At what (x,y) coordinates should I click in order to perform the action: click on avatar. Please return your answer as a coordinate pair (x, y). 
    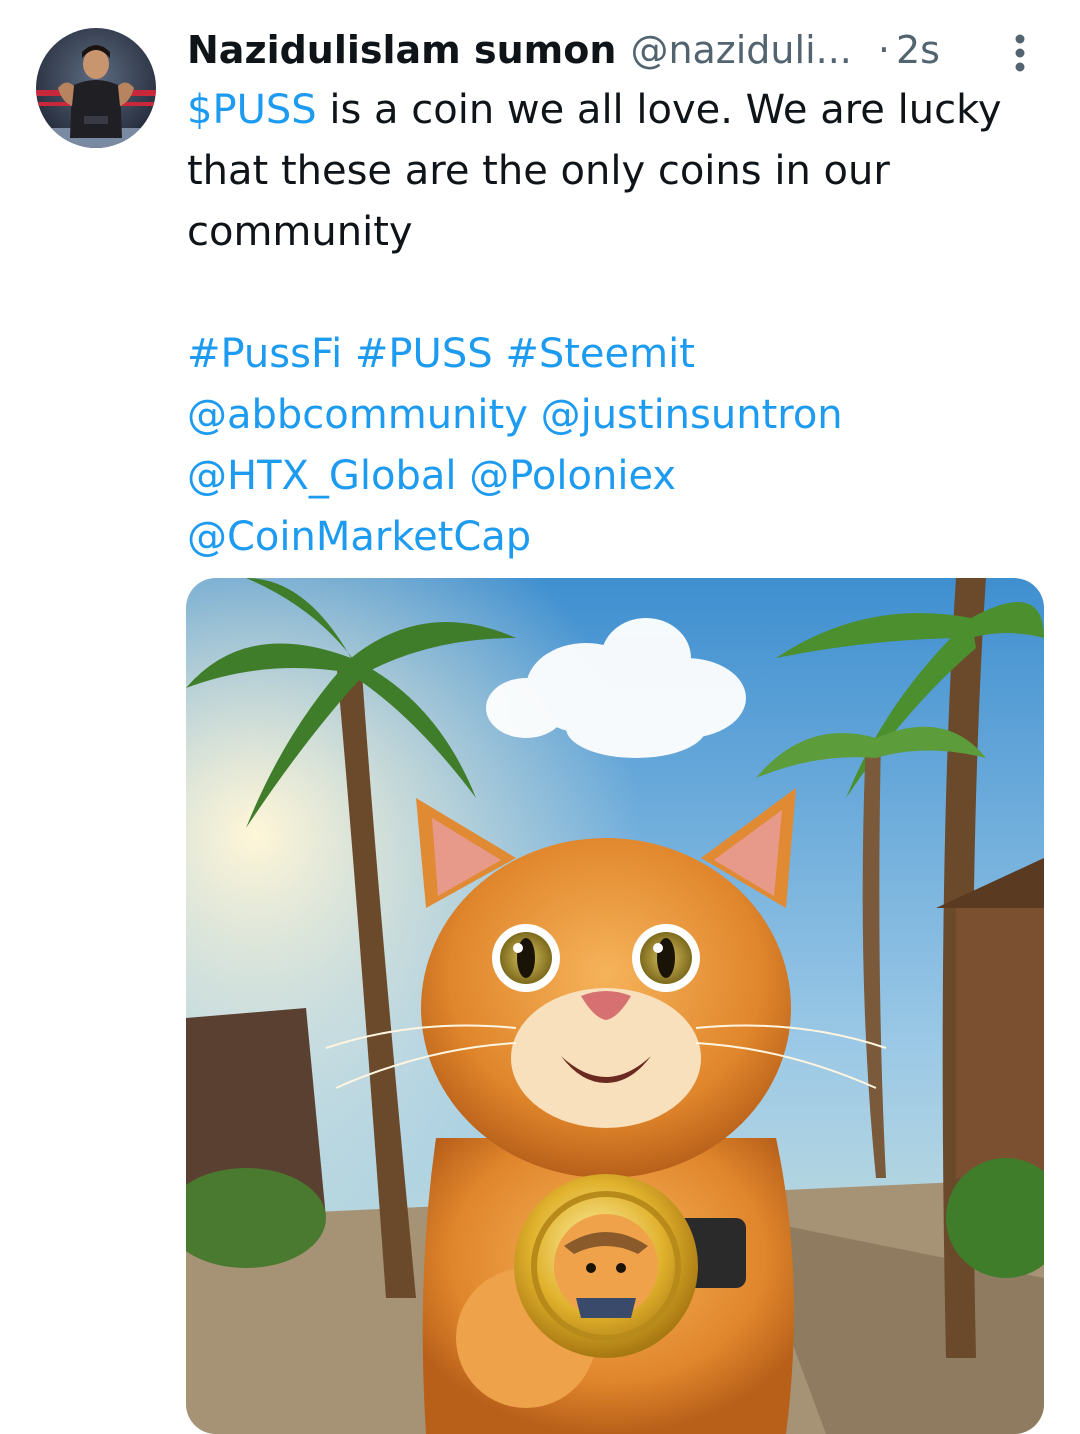
    Looking at the image, I should click on (96, 88).